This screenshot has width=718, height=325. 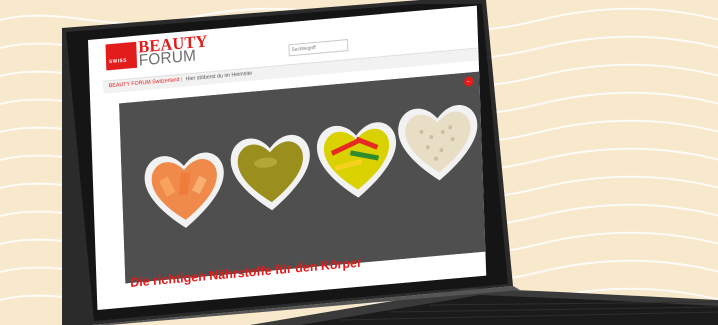 I want to click on search-input: Suchbegriff, so click(x=318, y=48).